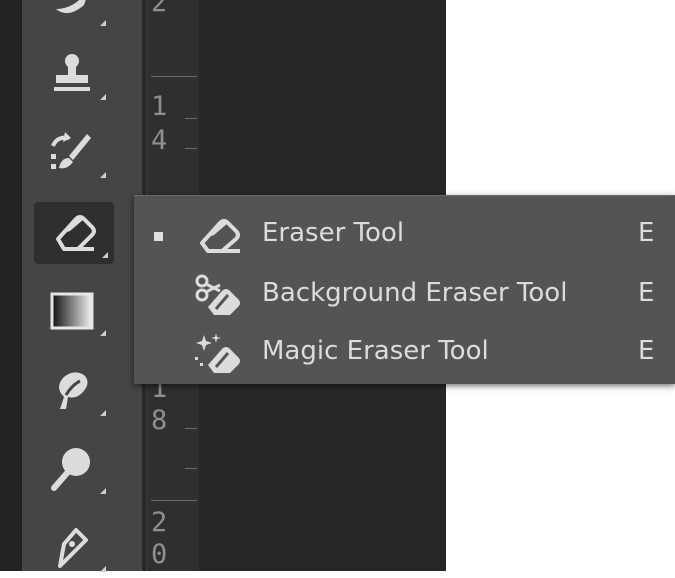 This screenshot has height=578, width=675. What do you see at coordinates (11, 285) in the screenshot?
I see `panel-edge` at bounding box center [11, 285].